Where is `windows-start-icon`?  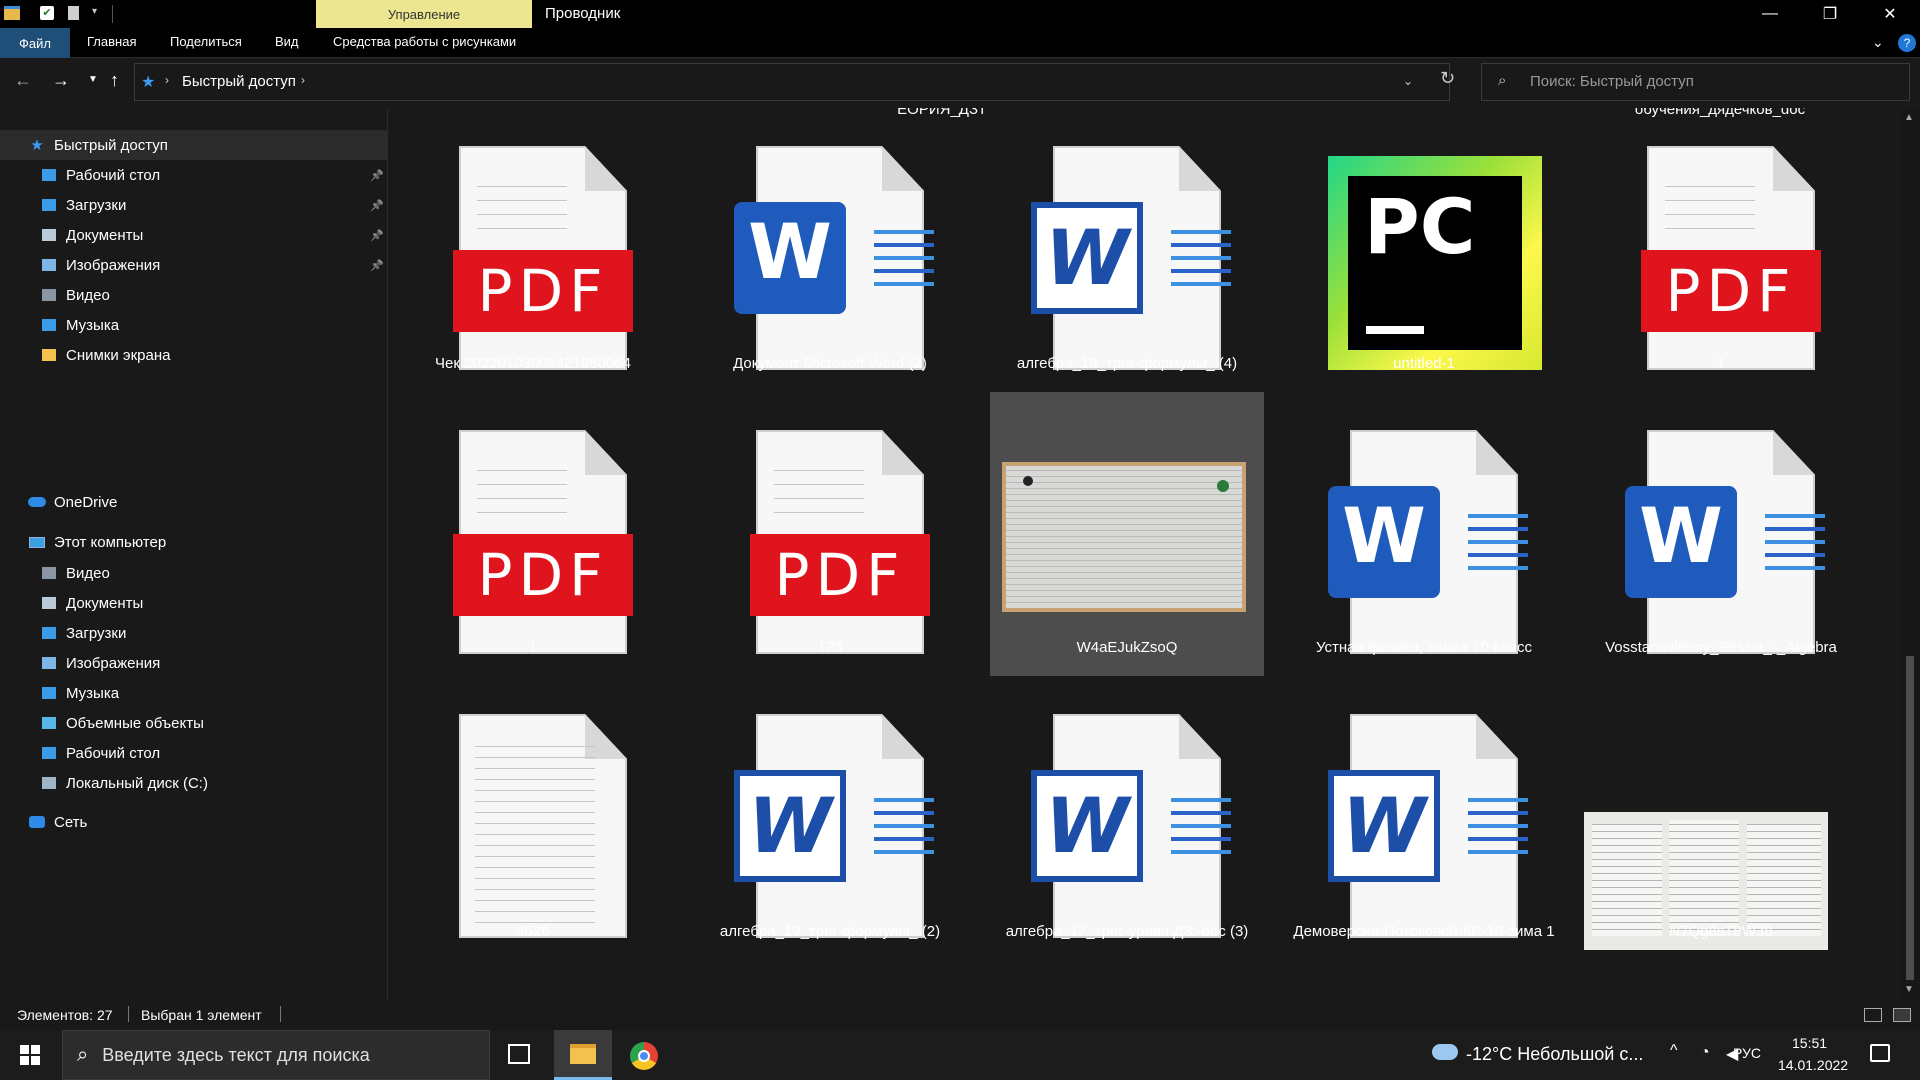
windows-start-icon is located at coordinates (30, 1055).